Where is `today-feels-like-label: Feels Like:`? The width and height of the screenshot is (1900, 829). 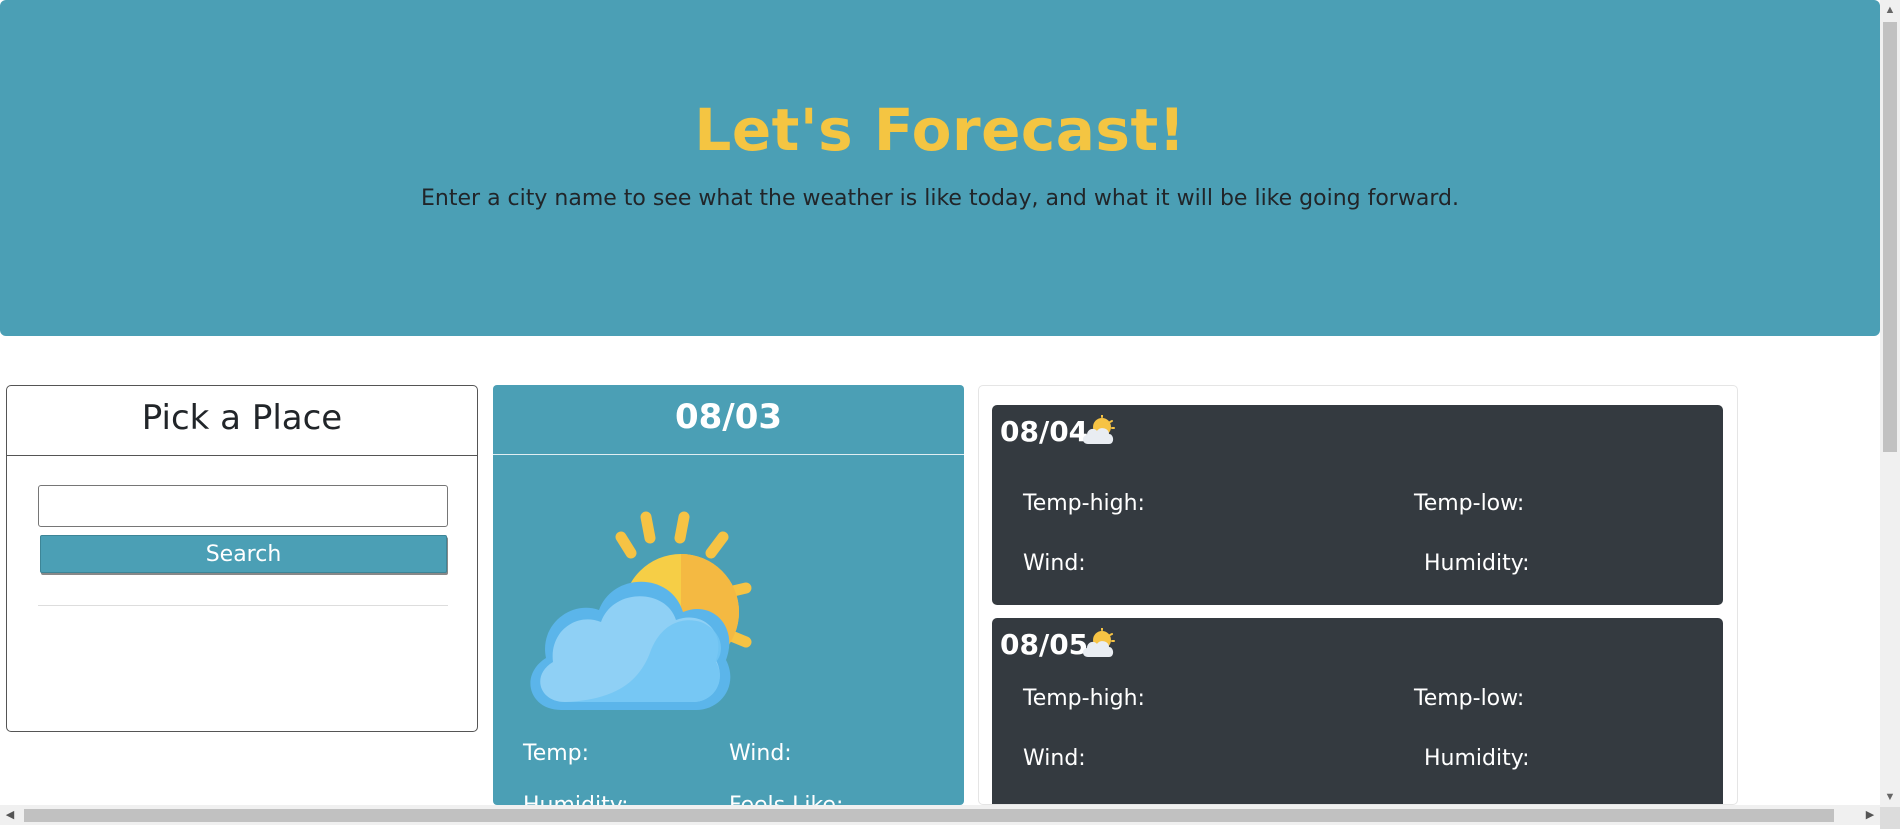
today-feels-like-label: Feels Like: is located at coordinates (786, 799).